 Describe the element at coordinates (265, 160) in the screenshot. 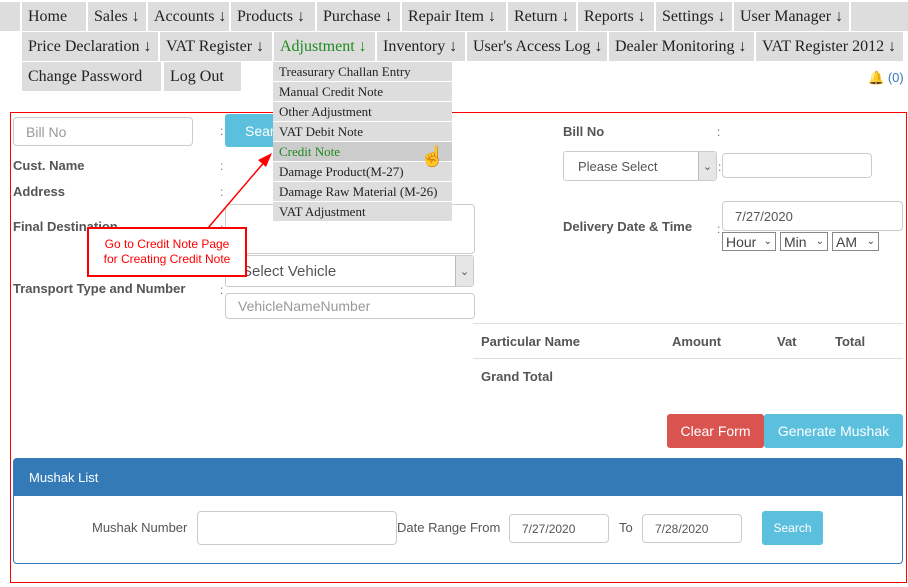

I see `arrow-head-icon` at that location.